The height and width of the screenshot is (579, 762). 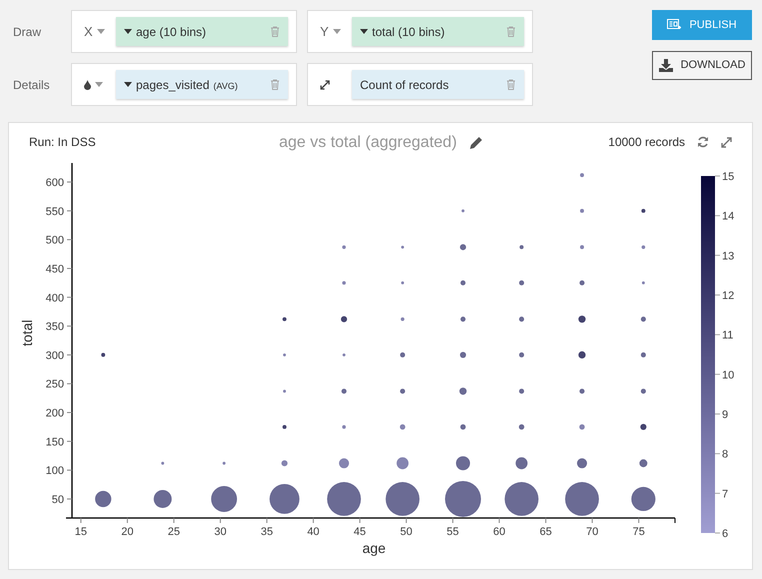 I want to click on droplet-icon, so click(x=87, y=85).